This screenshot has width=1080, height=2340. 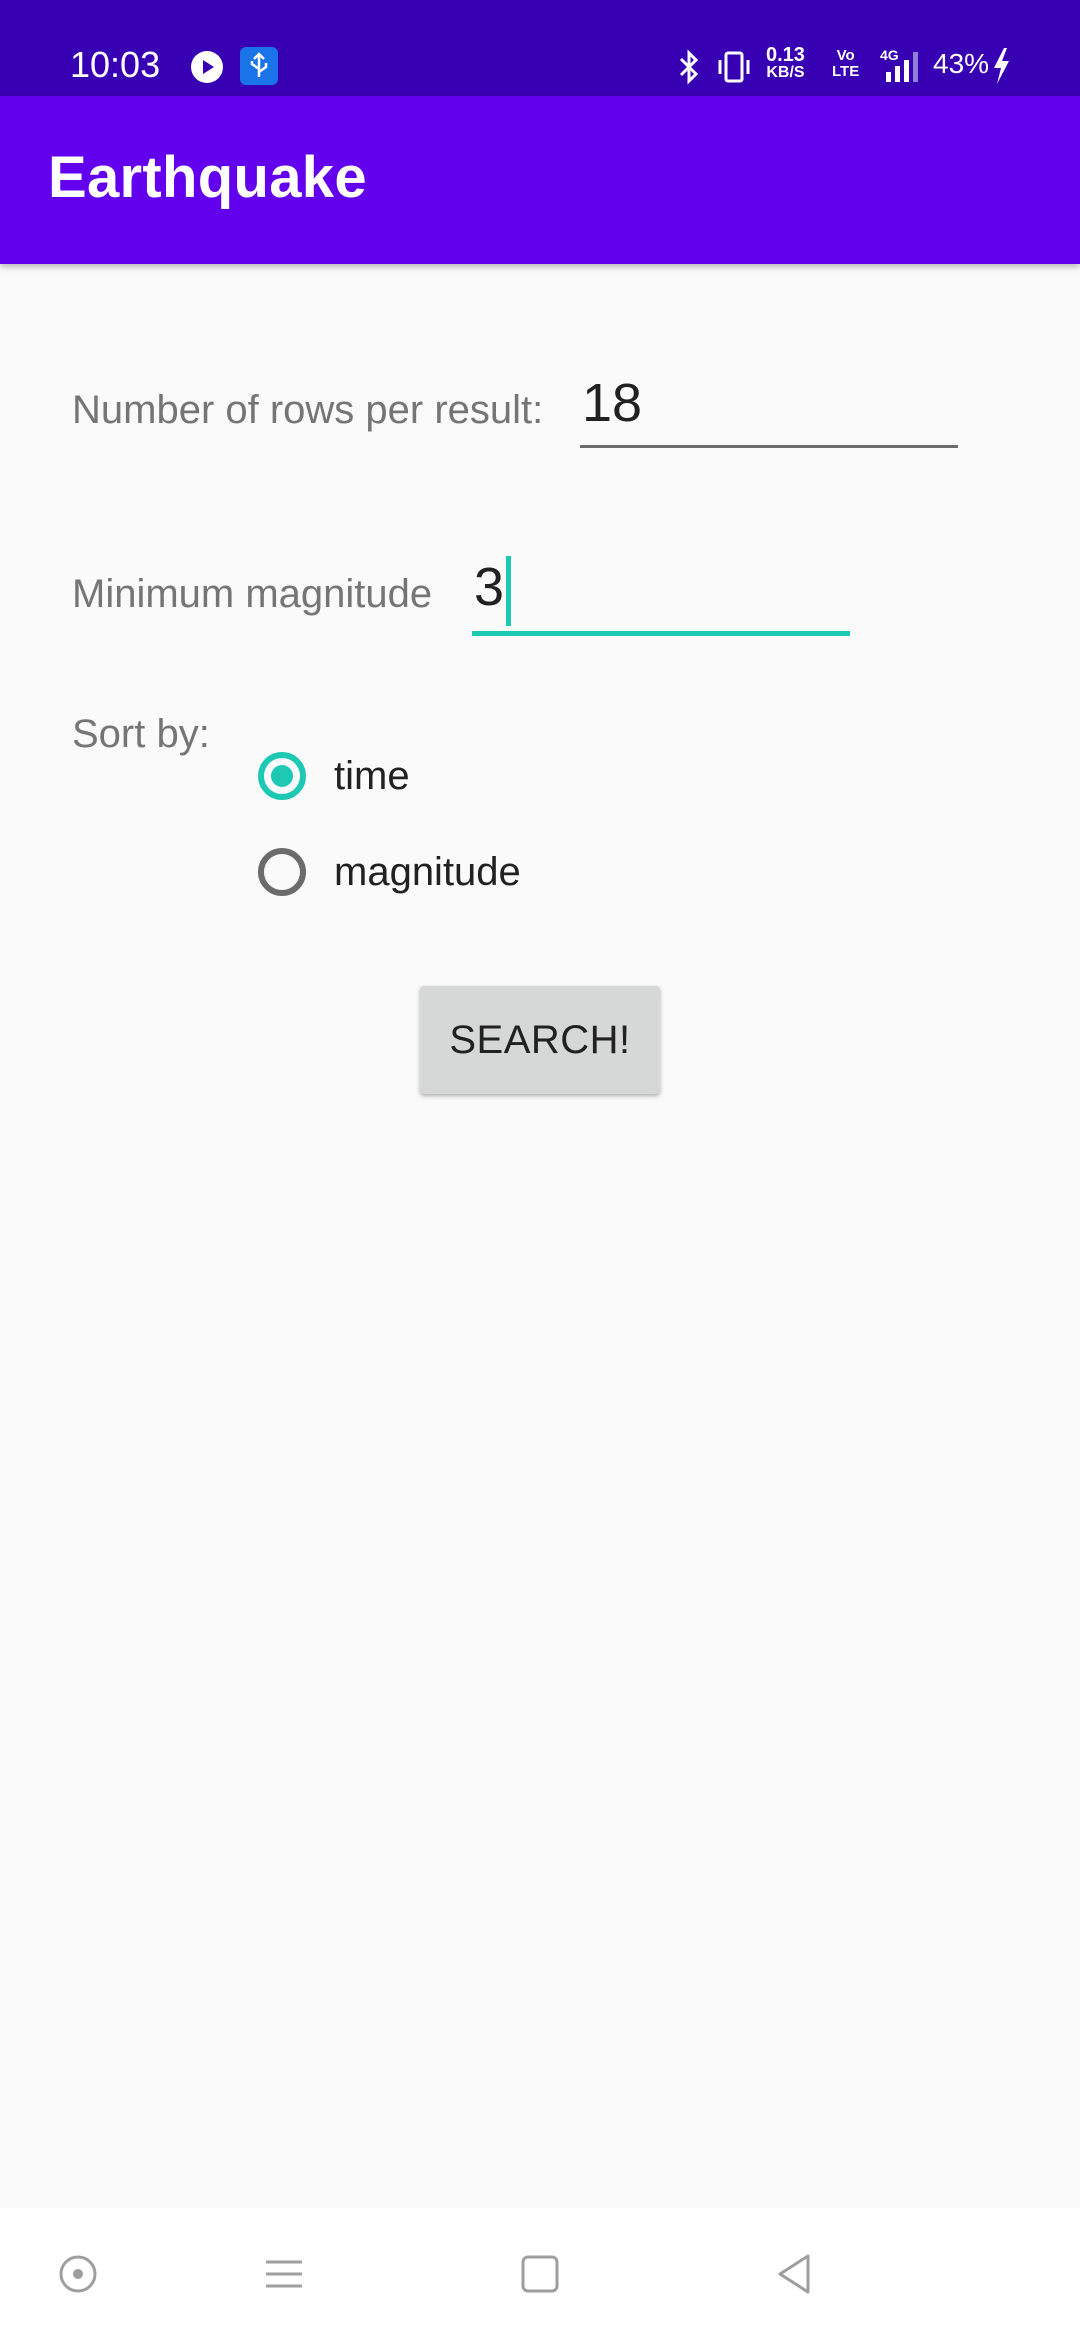 What do you see at coordinates (734, 67) in the screenshot?
I see `vibrate-icon` at bounding box center [734, 67].